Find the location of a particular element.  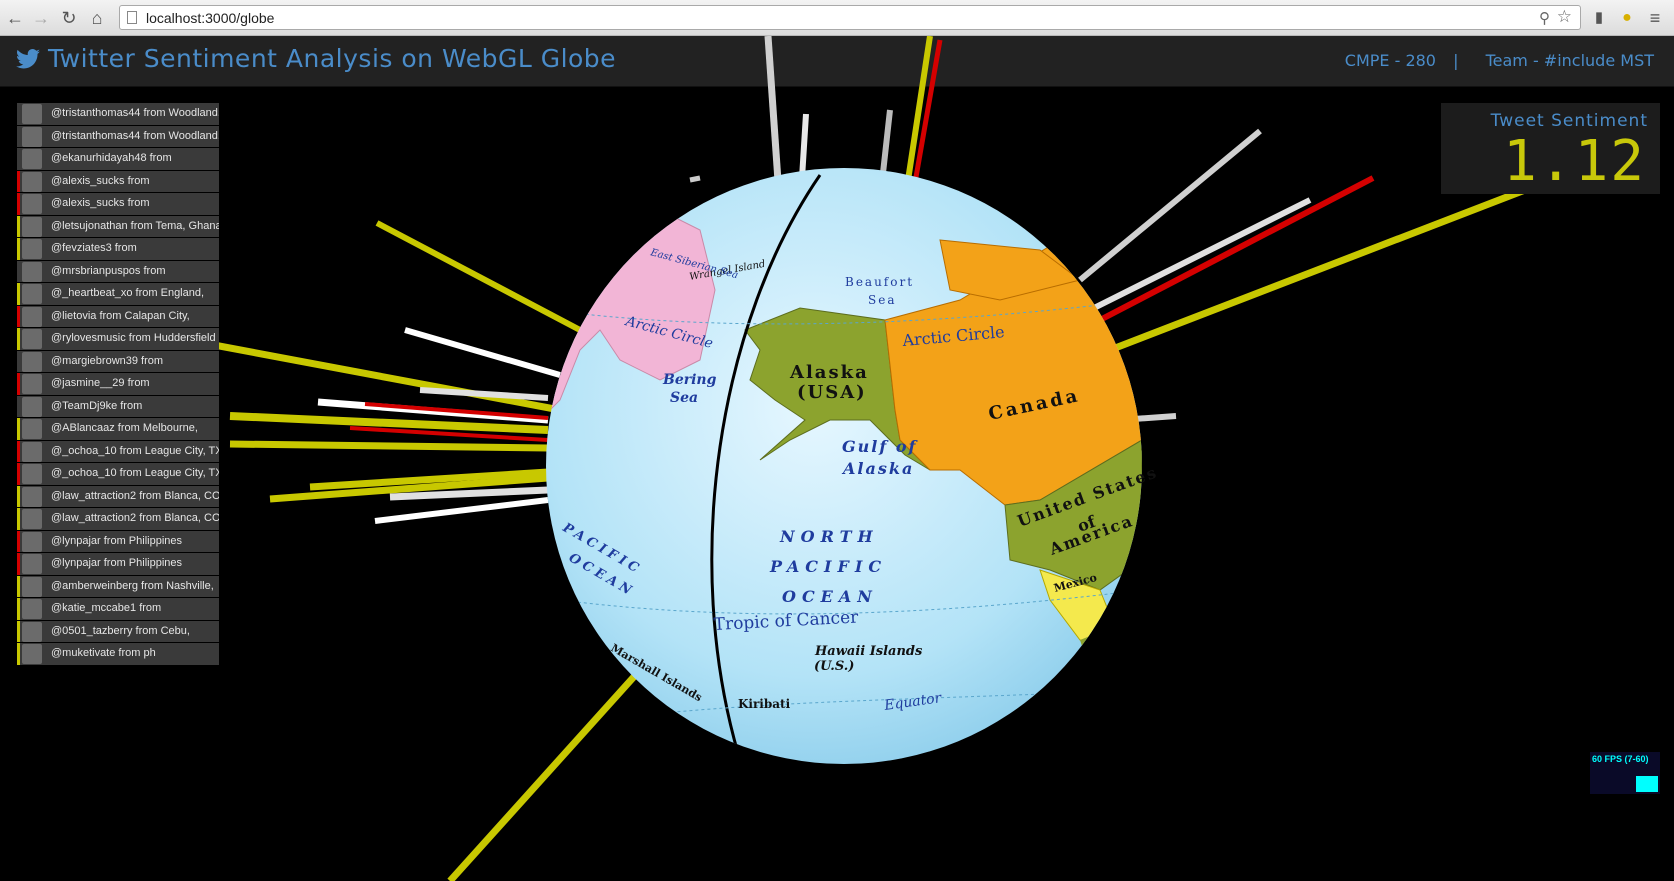

tweet-text: @jasmine__29 from is located at coordinates (100, 383).